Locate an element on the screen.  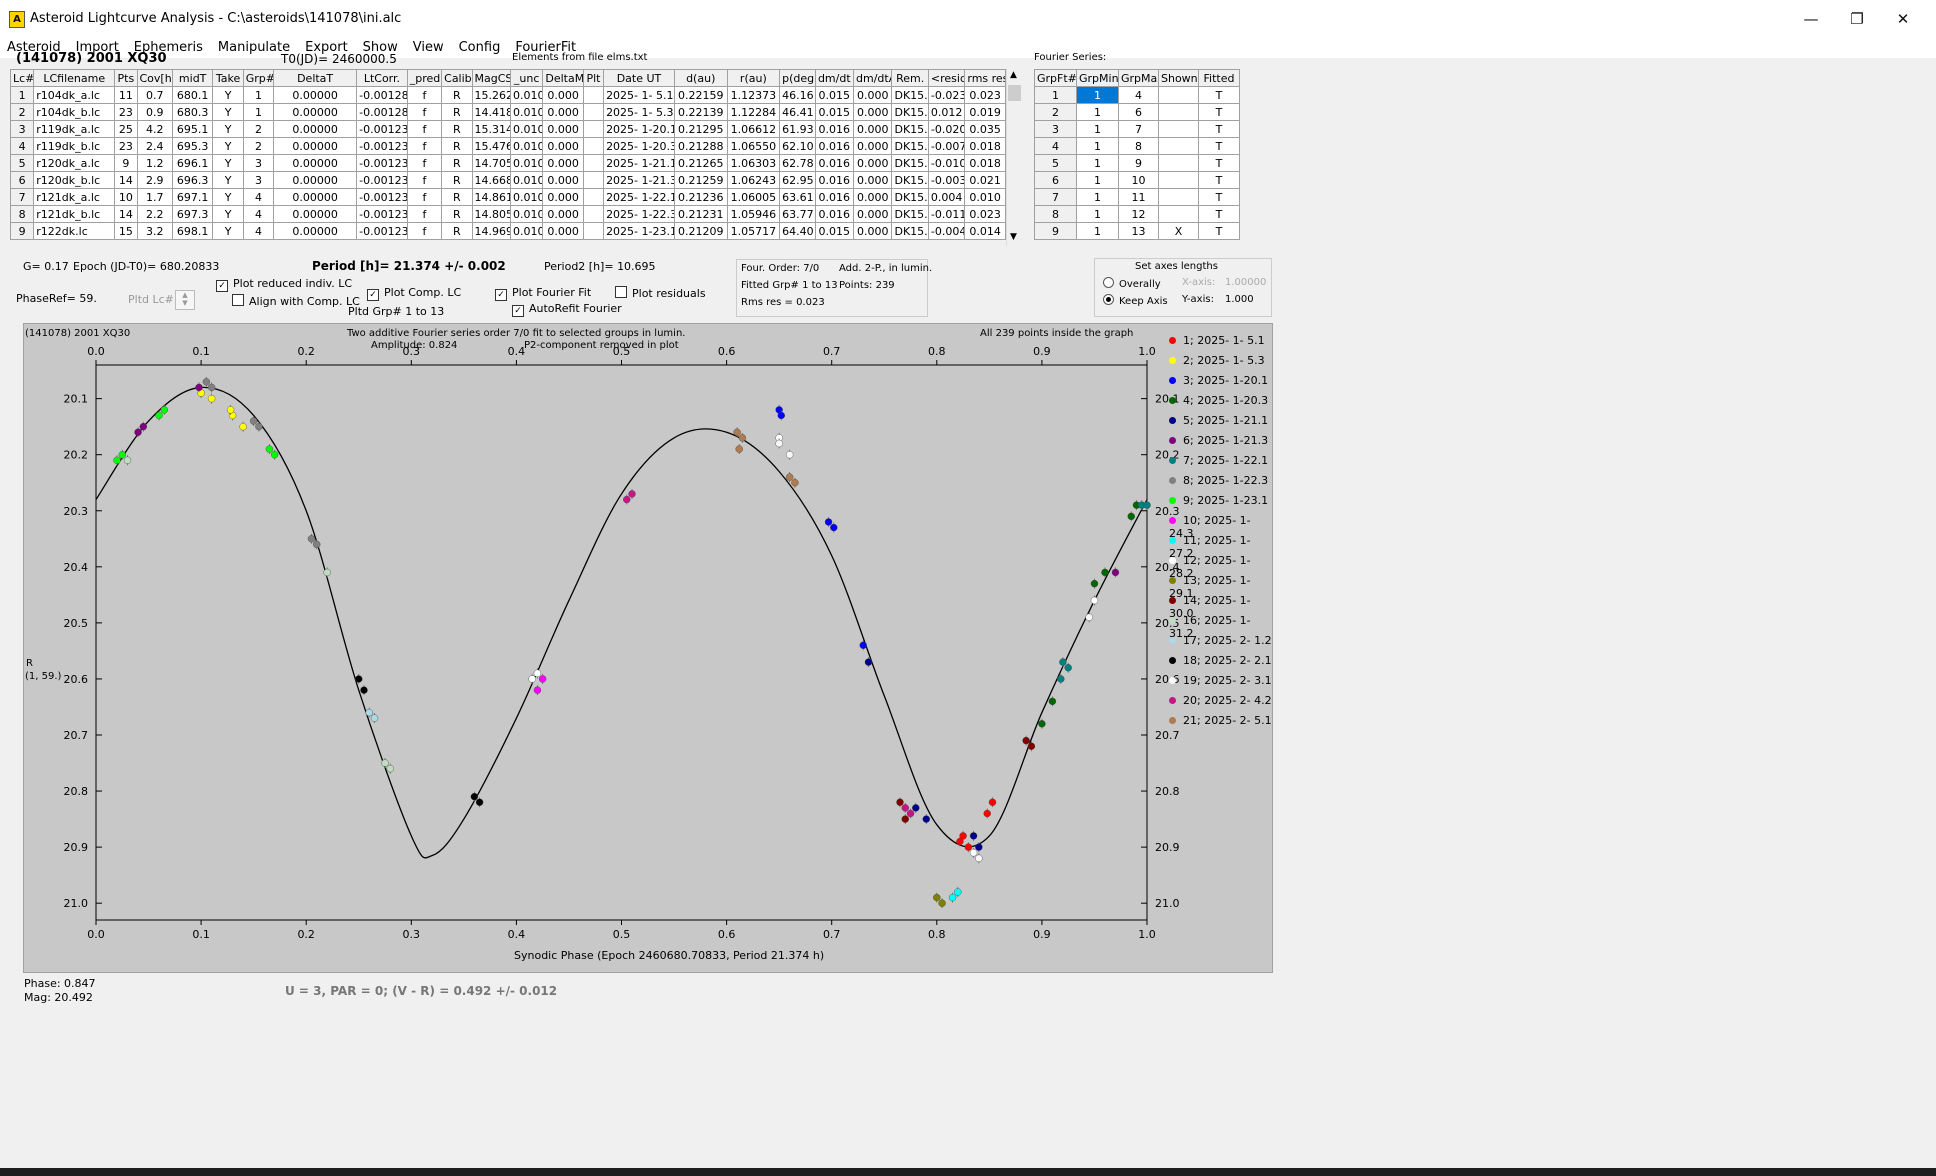
table-cell: 0.21209 is located at coordinates (700, 231).